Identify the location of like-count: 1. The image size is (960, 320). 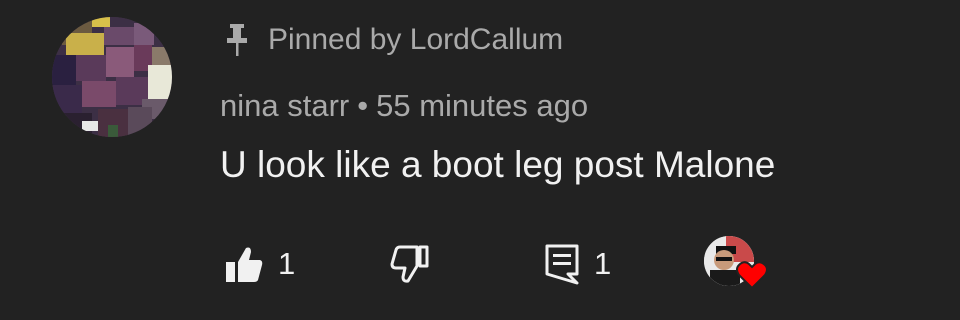
(287, 263).